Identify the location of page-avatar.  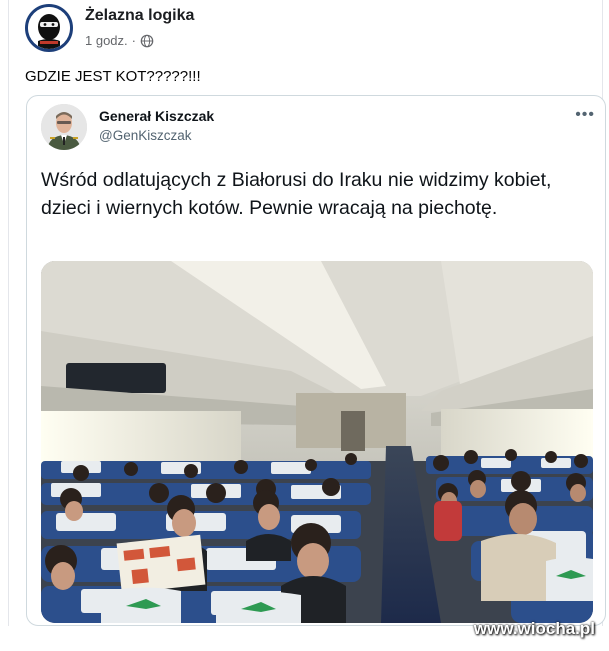
(49, 28).